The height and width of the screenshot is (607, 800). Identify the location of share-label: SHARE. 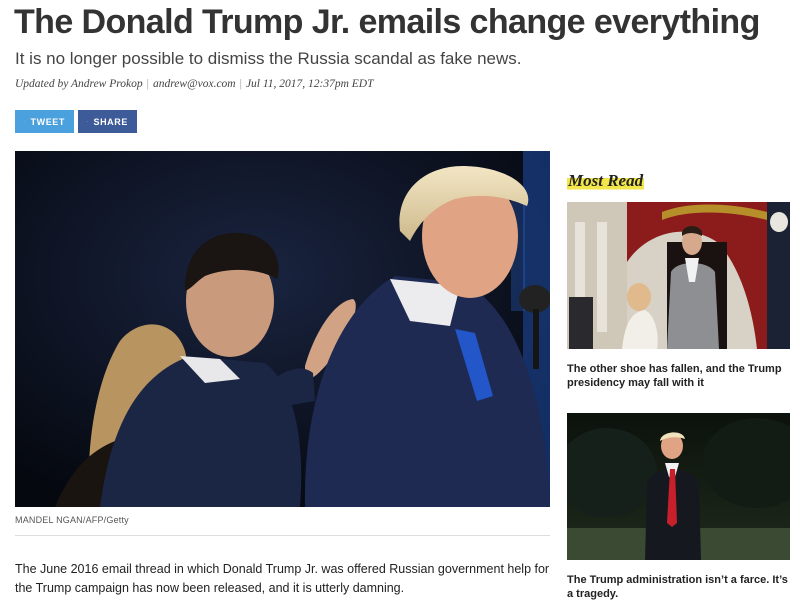
(110, 121).